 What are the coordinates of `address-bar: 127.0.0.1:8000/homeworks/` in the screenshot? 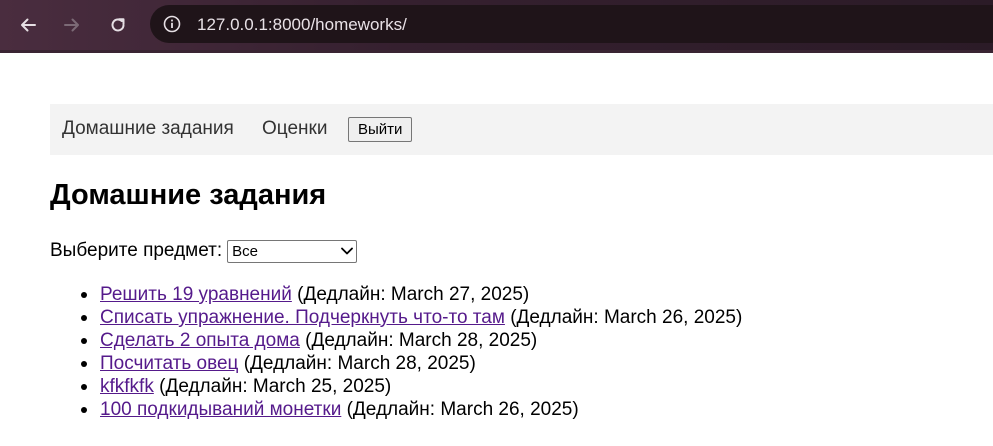 It's located at (571, 24).